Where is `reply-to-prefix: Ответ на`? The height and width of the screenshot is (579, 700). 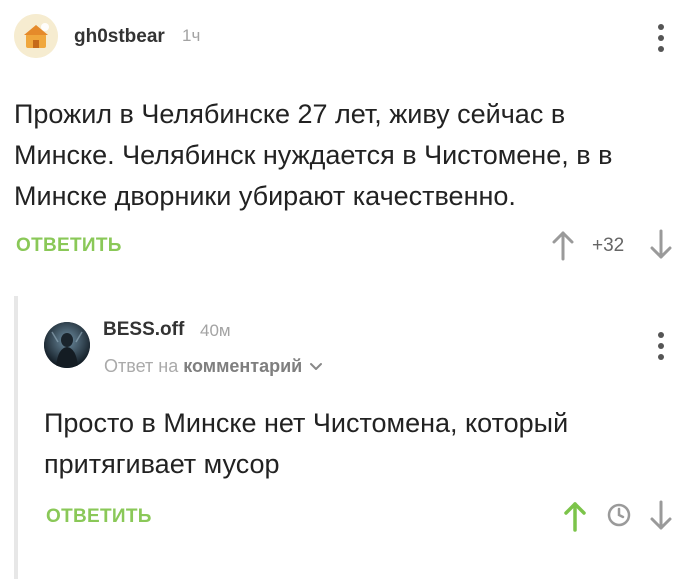
reply-to-prefix: Ответ на is located at coordinates (141, 366).